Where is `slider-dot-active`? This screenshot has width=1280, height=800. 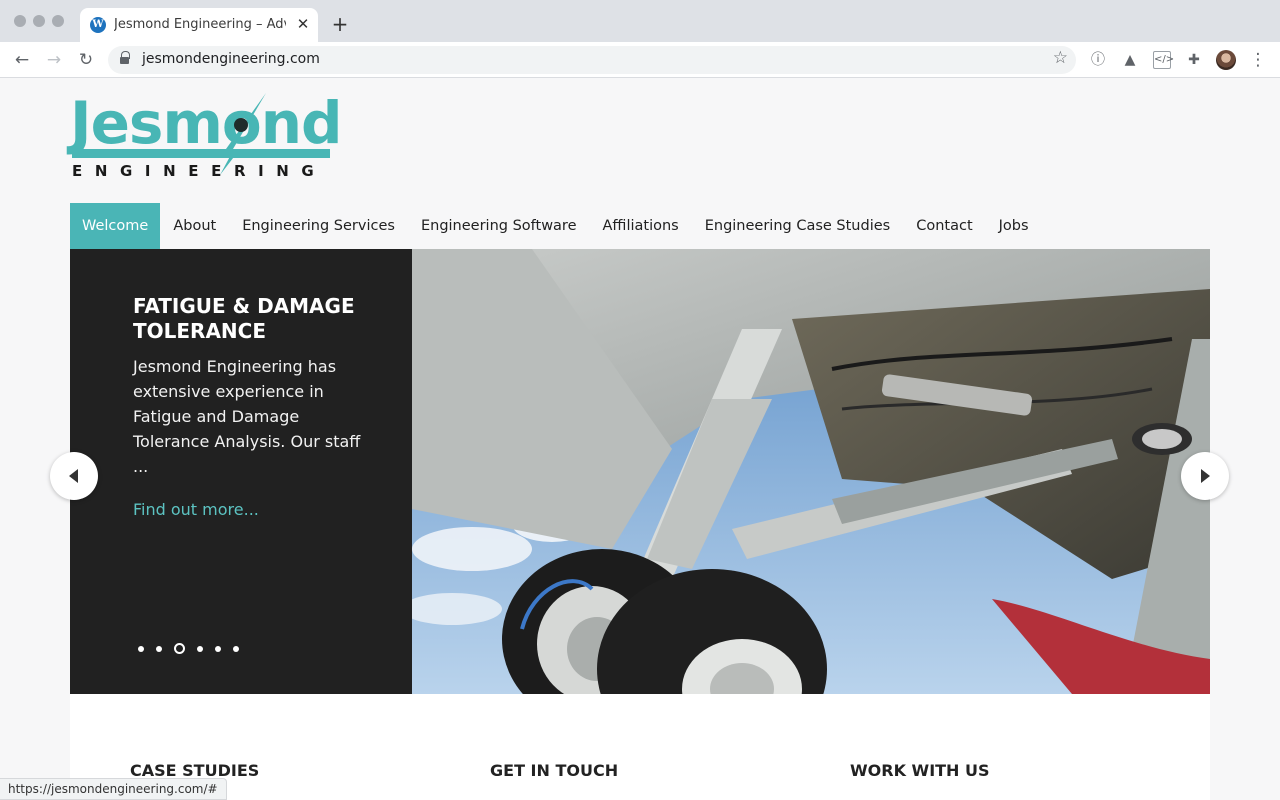
slider-dot-active is located at coordinates (179, 648).